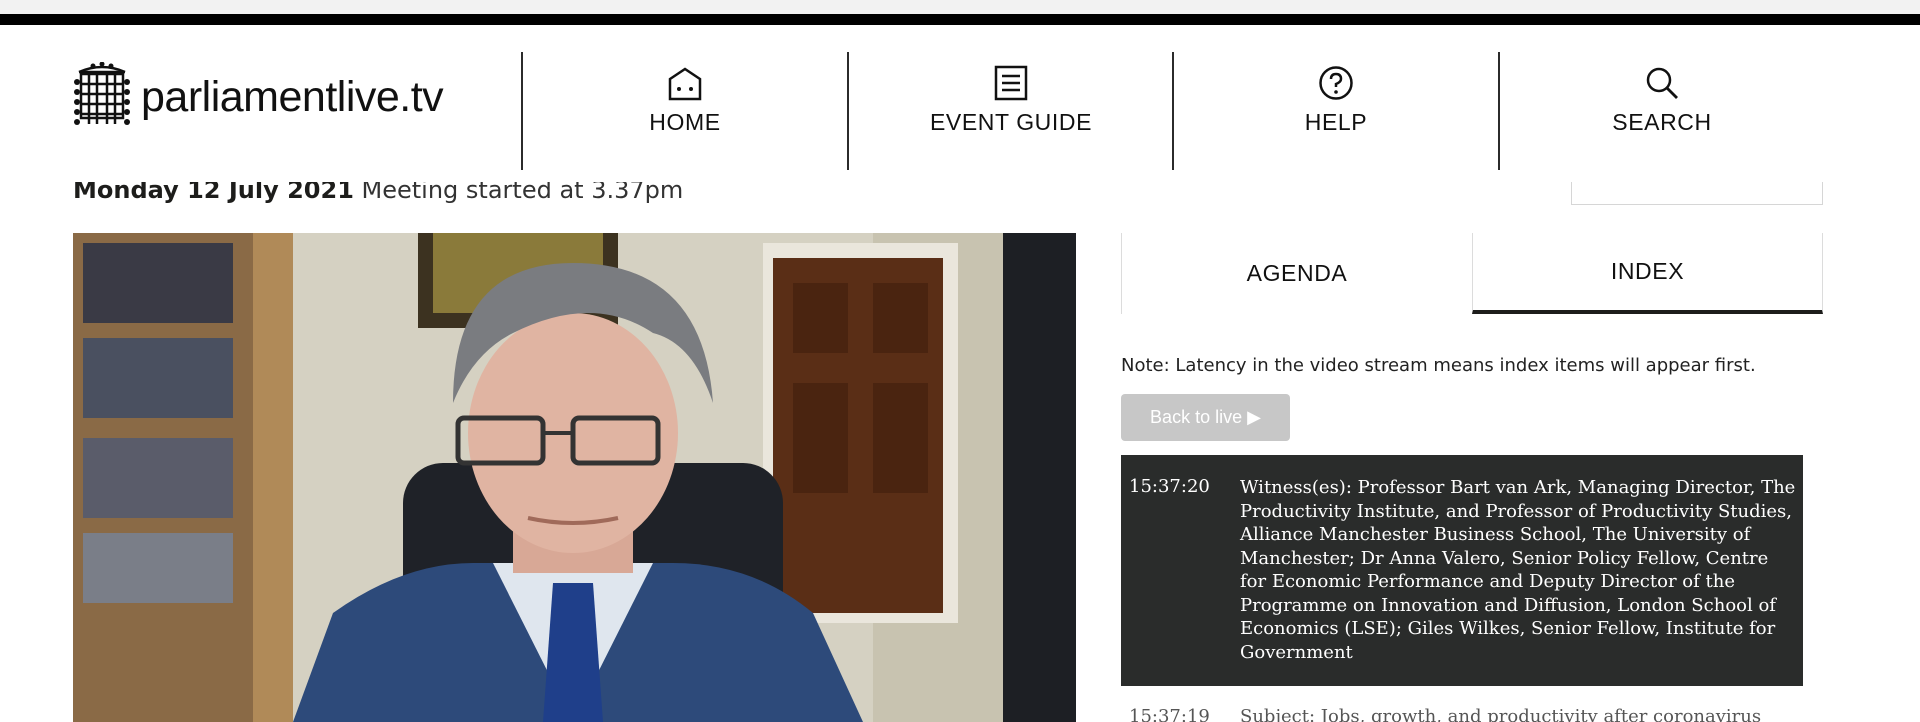  I want to click on site-logo: parliamentlive.tv, so click(258, 97).